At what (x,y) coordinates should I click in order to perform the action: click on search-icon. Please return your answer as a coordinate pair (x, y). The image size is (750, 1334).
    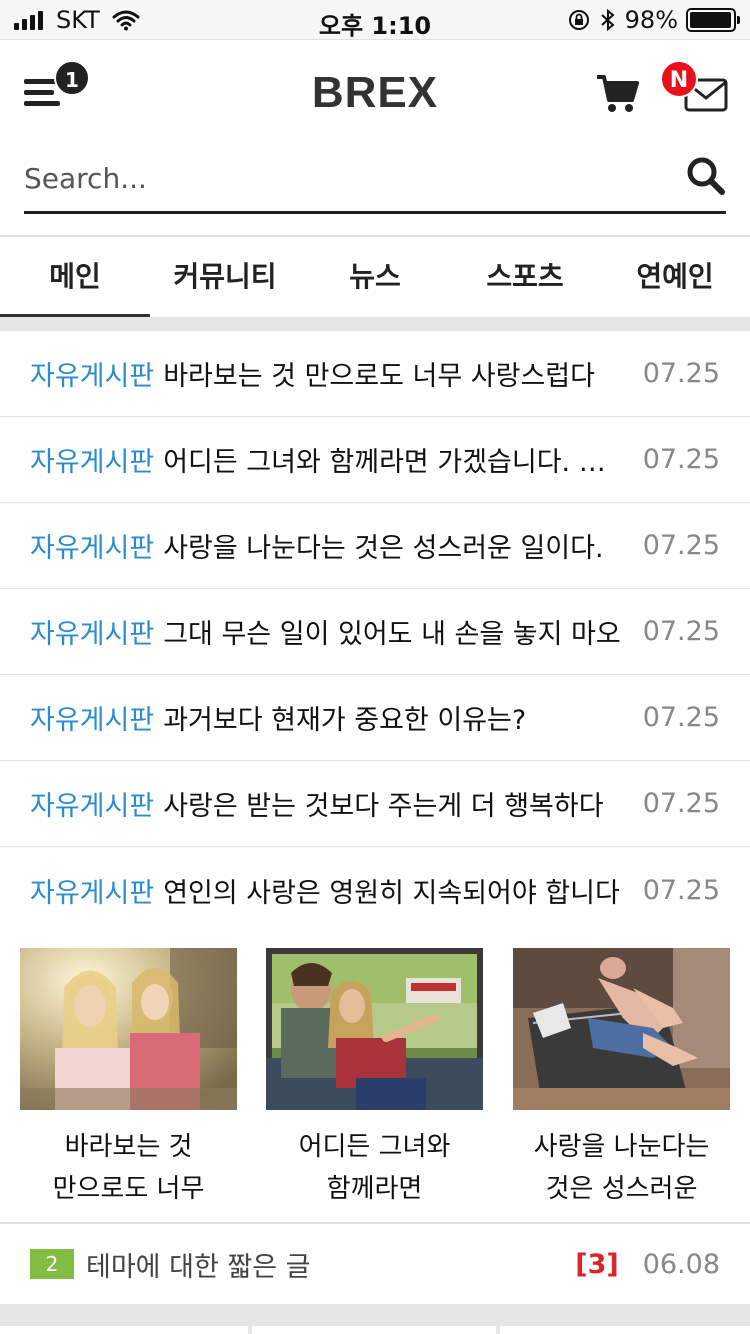
    Looking at the image, I should click on (706, 176).